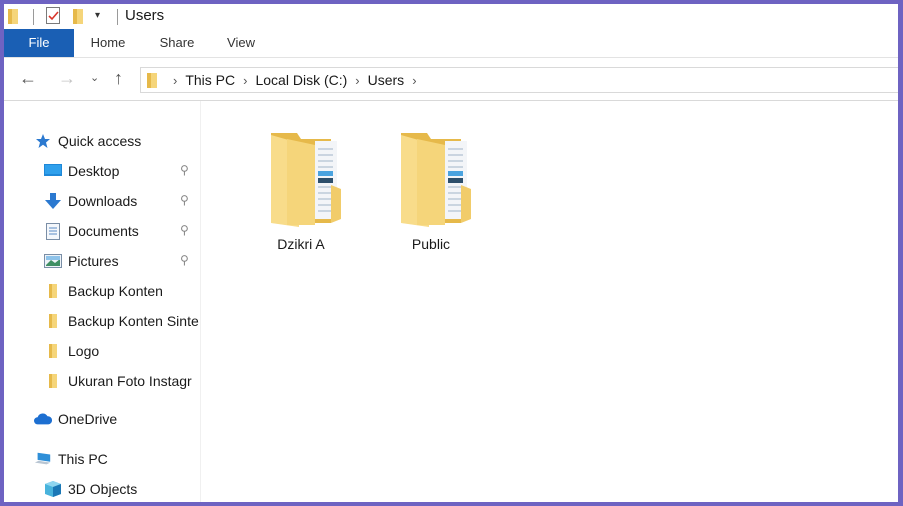  Describe the element at coordinates (451, 43) in the screenshot. I see `ribbon-tabs: File Home Share View` at that location.